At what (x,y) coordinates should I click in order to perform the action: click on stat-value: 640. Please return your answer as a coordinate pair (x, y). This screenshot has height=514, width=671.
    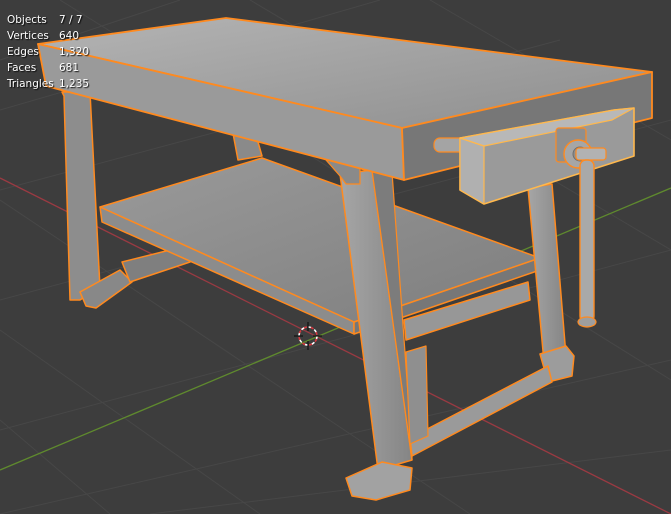
    Looking at the image, I should click on (69, 36).